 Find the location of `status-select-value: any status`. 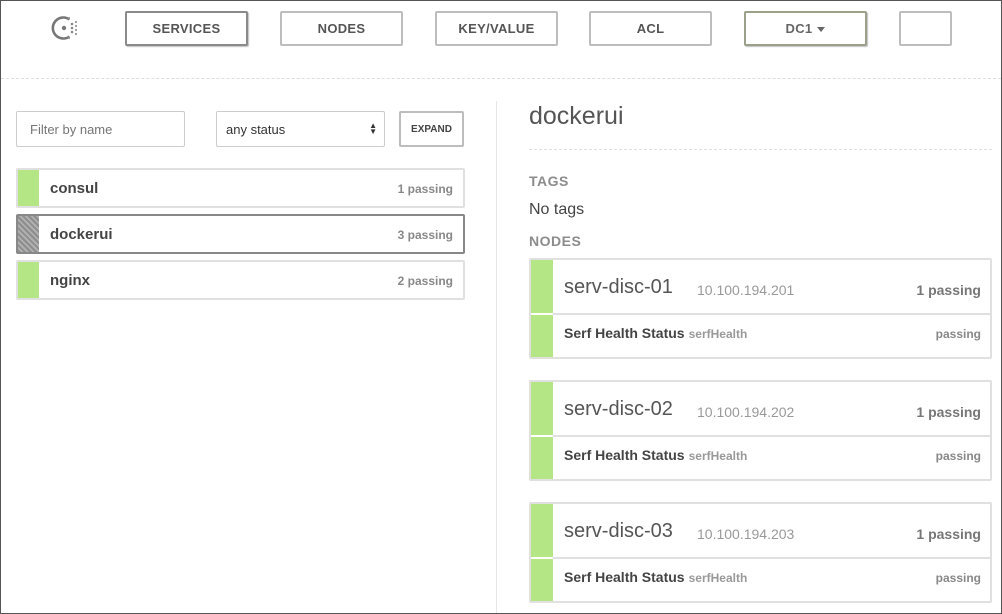

status-select-value: any status is located at coordinates (256, 129).